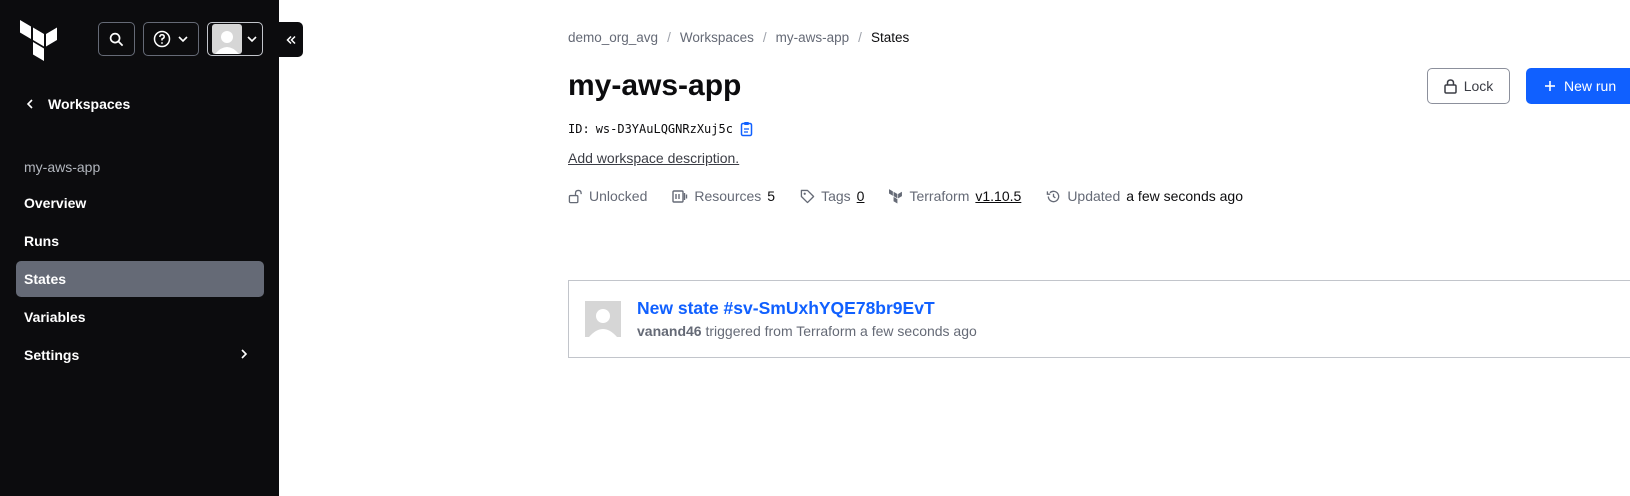 The width and height of the screenshot is (1630, 496). Describe the element at coordinates (140, 279) in the screenshot. I see `sidebar-item-states: States` at that location.